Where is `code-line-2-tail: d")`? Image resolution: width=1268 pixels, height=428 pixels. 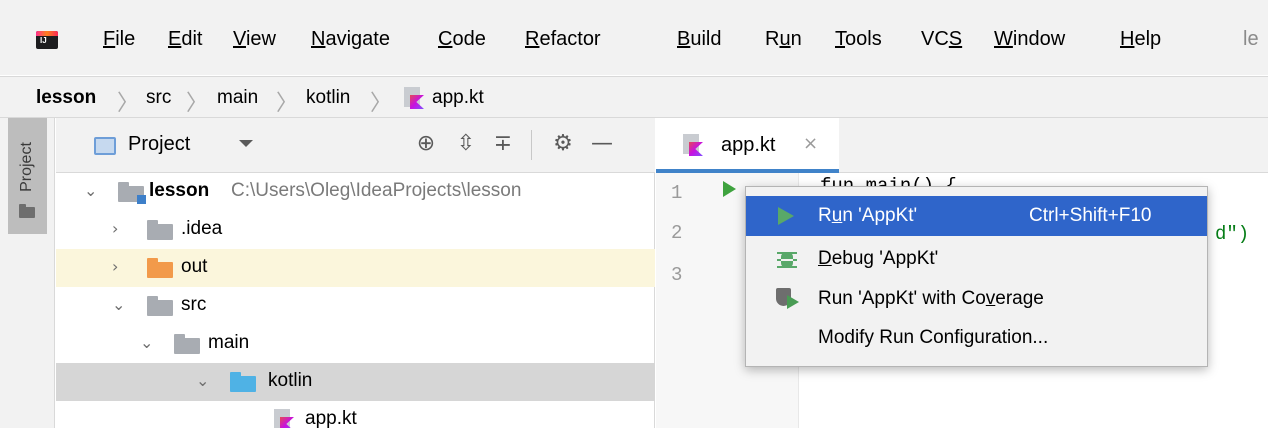 code-line-2-tail: d") is located at coordinates (1232, 234).